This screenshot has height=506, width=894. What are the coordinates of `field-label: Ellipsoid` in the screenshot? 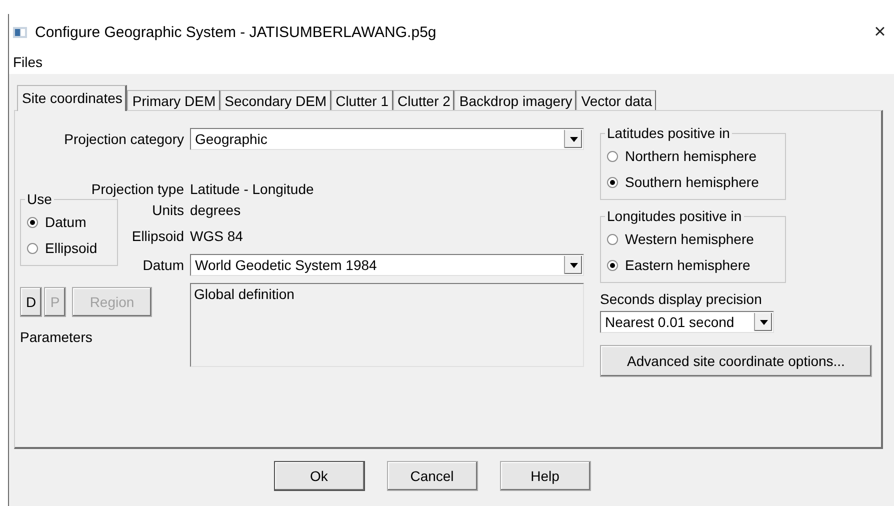 It's located at (157, 236).